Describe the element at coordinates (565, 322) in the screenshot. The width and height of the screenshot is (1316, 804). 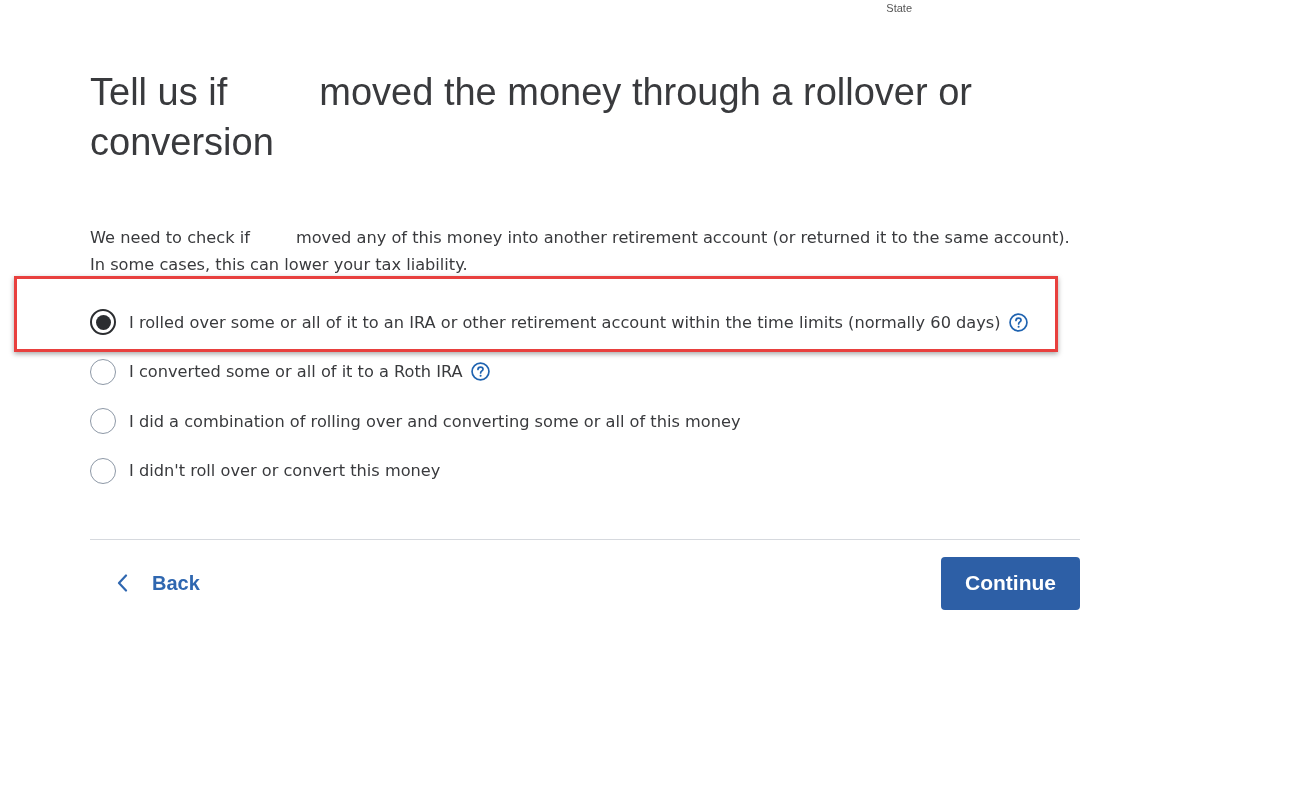
I see `option-label: I rolled over some or all of it to an IRA or other retirement account within the time limits (normally 60 days)` at that location.